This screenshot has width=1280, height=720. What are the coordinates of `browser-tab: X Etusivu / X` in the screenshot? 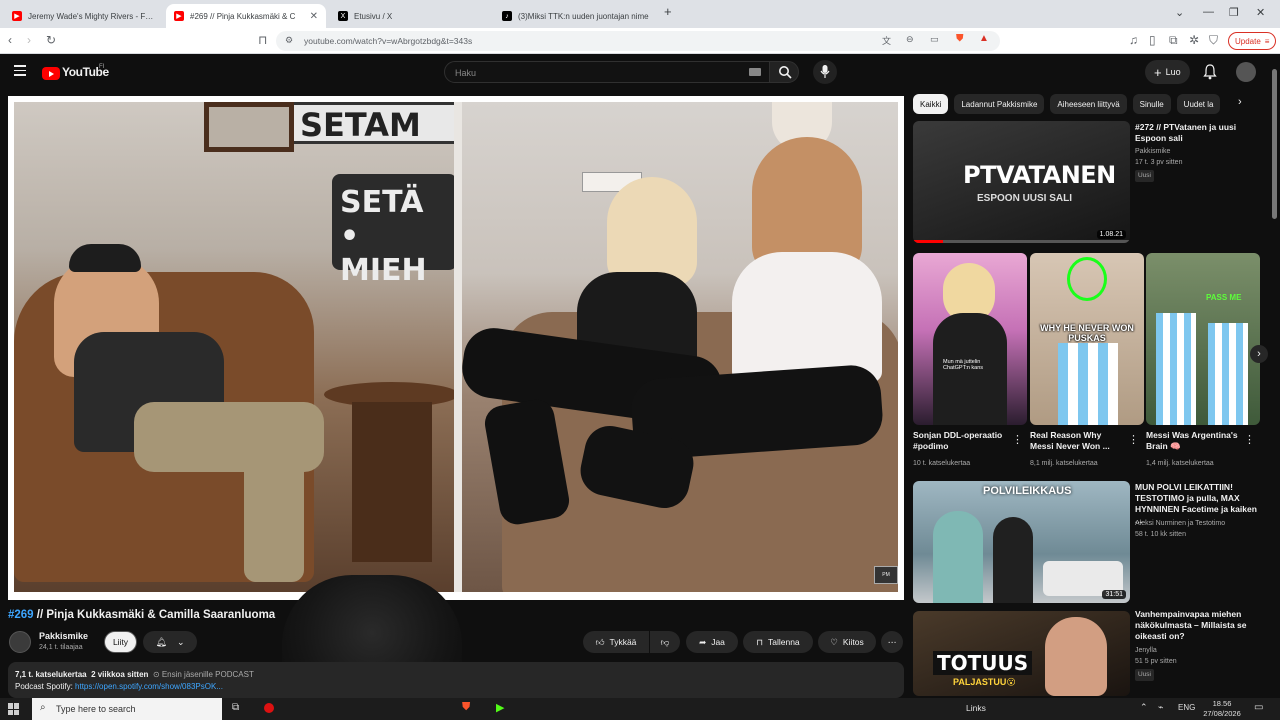 It's located at (410, 16).